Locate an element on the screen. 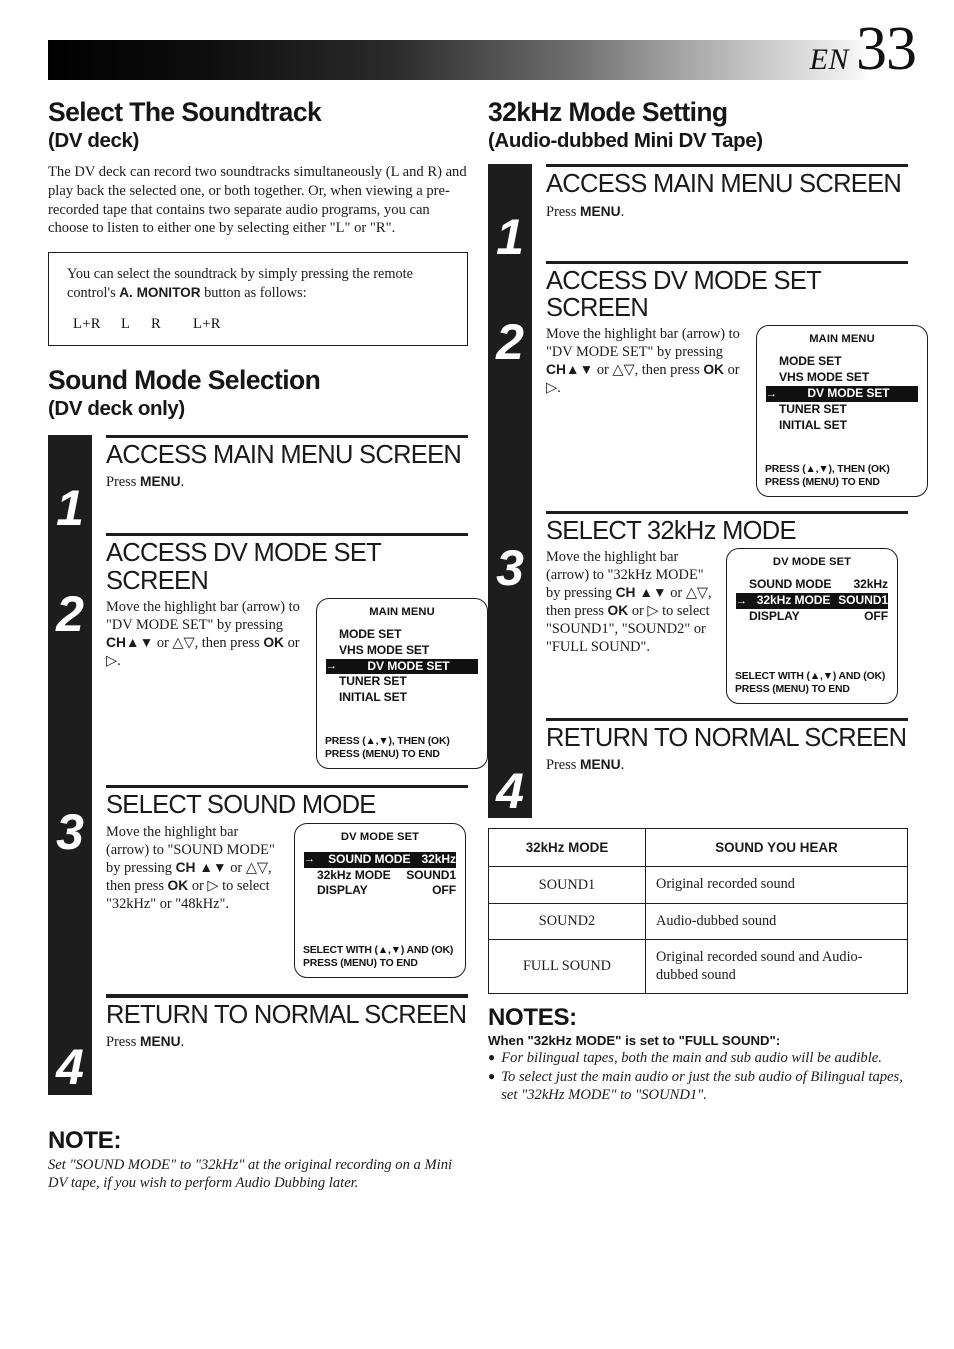 The width and height of the screenshot is (954, 1349). osd-row: VHS MODE SET is located at coordinates (402, 651).